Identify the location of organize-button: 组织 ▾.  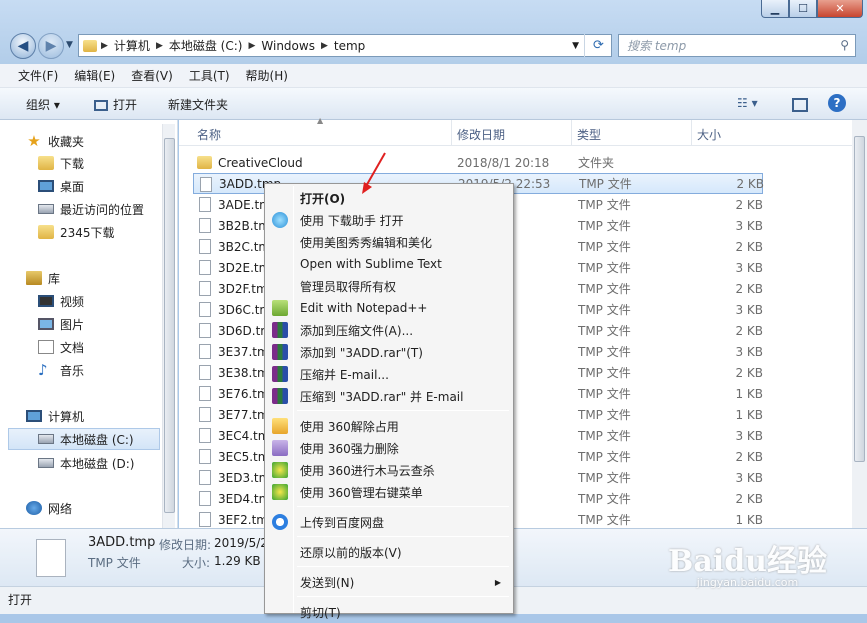
(43, 104).